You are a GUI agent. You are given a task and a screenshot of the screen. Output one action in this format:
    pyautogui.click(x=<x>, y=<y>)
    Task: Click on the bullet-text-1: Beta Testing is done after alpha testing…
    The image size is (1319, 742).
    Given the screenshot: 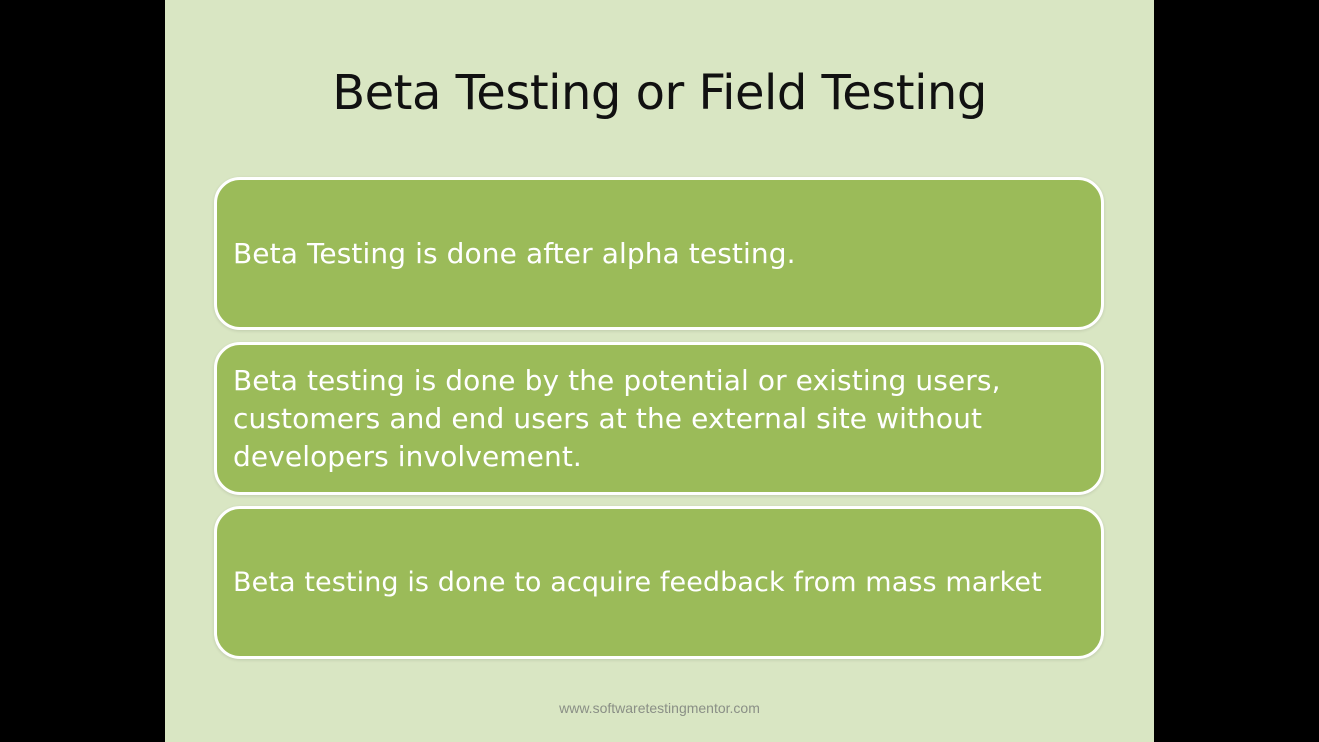 What is the action you would take?
    pyautogui.click(x=514, y=253)
    